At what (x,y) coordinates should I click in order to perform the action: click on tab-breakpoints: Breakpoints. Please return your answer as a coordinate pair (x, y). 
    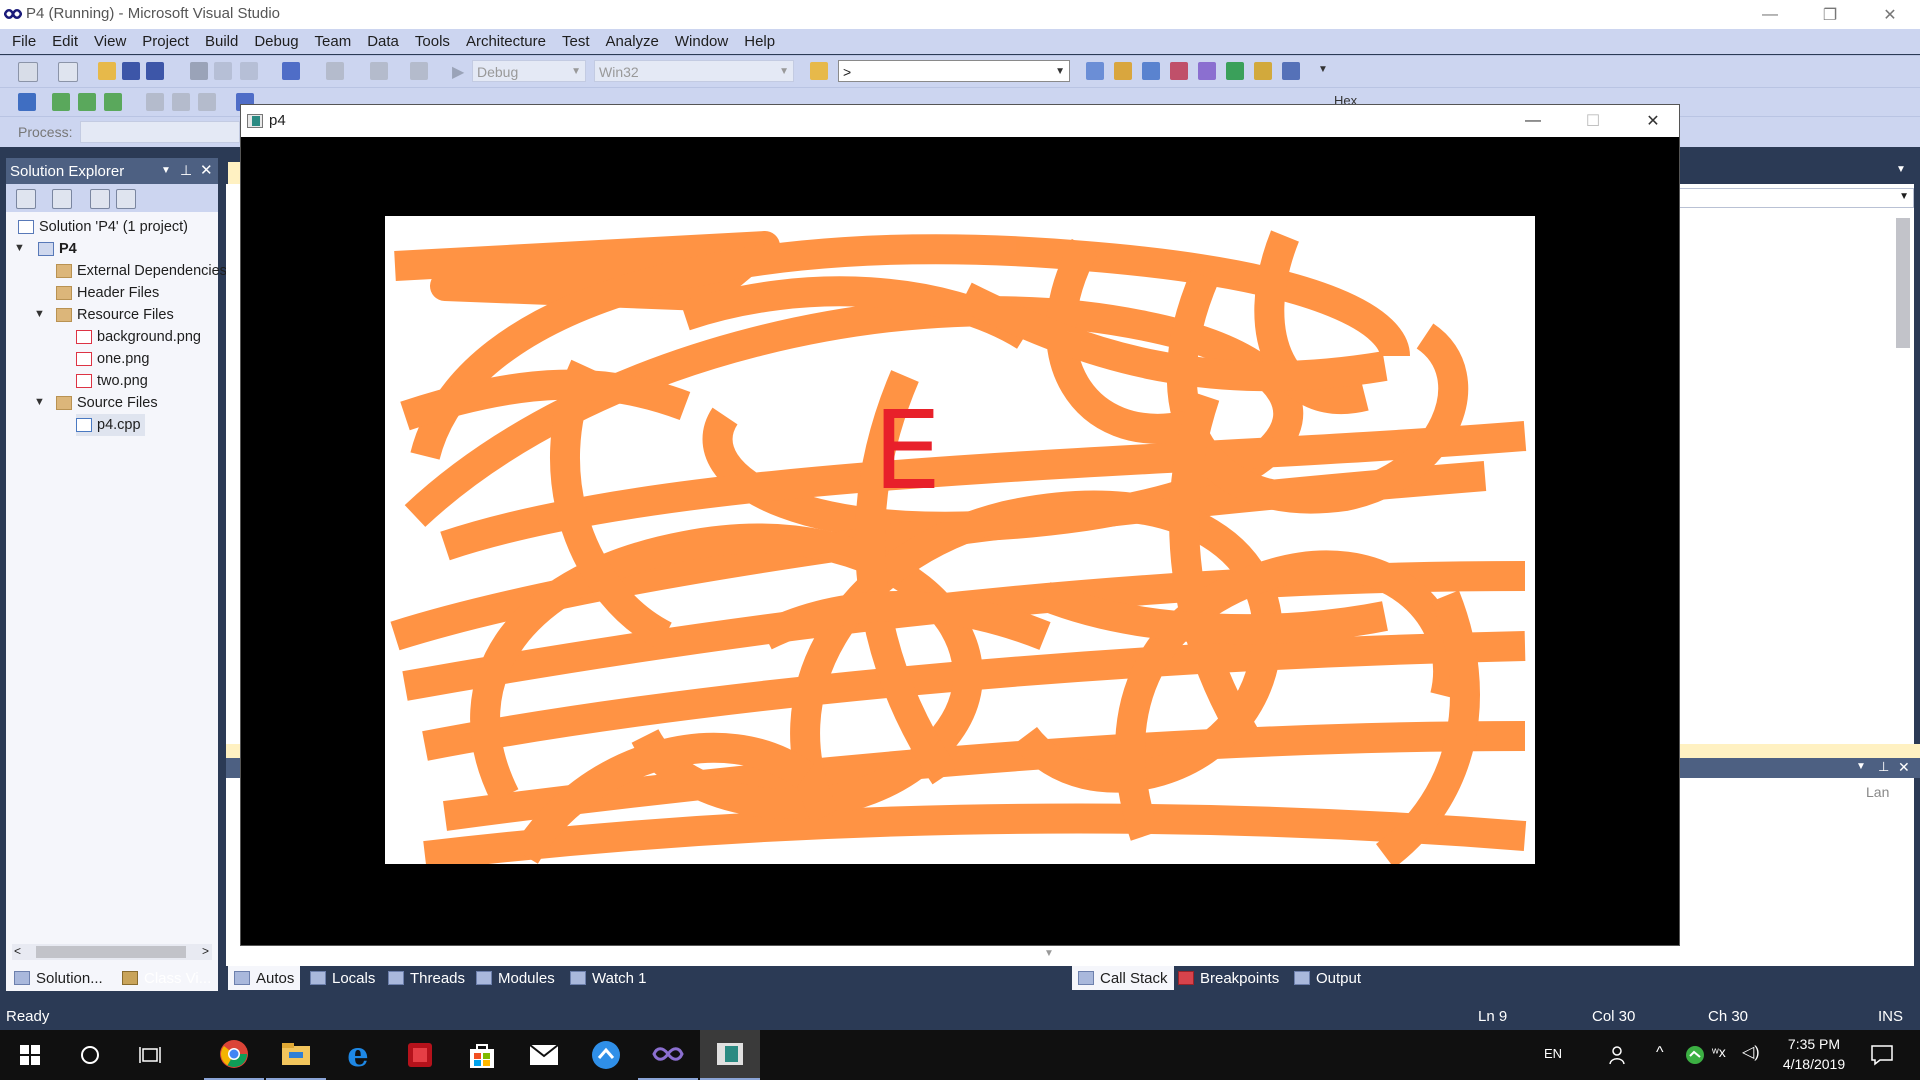
    Looking at the image, I should click on (1228, 978).